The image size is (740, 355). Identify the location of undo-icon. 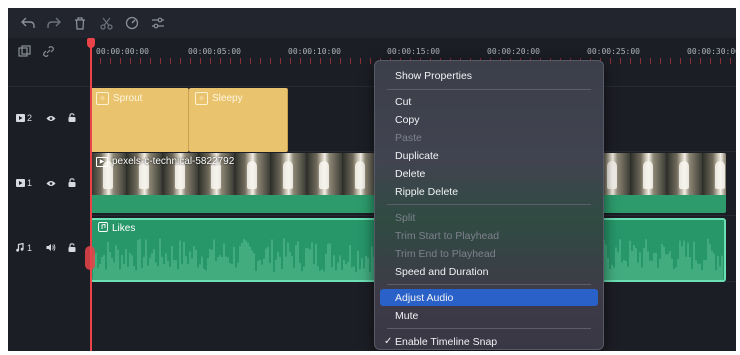
(28, 23).